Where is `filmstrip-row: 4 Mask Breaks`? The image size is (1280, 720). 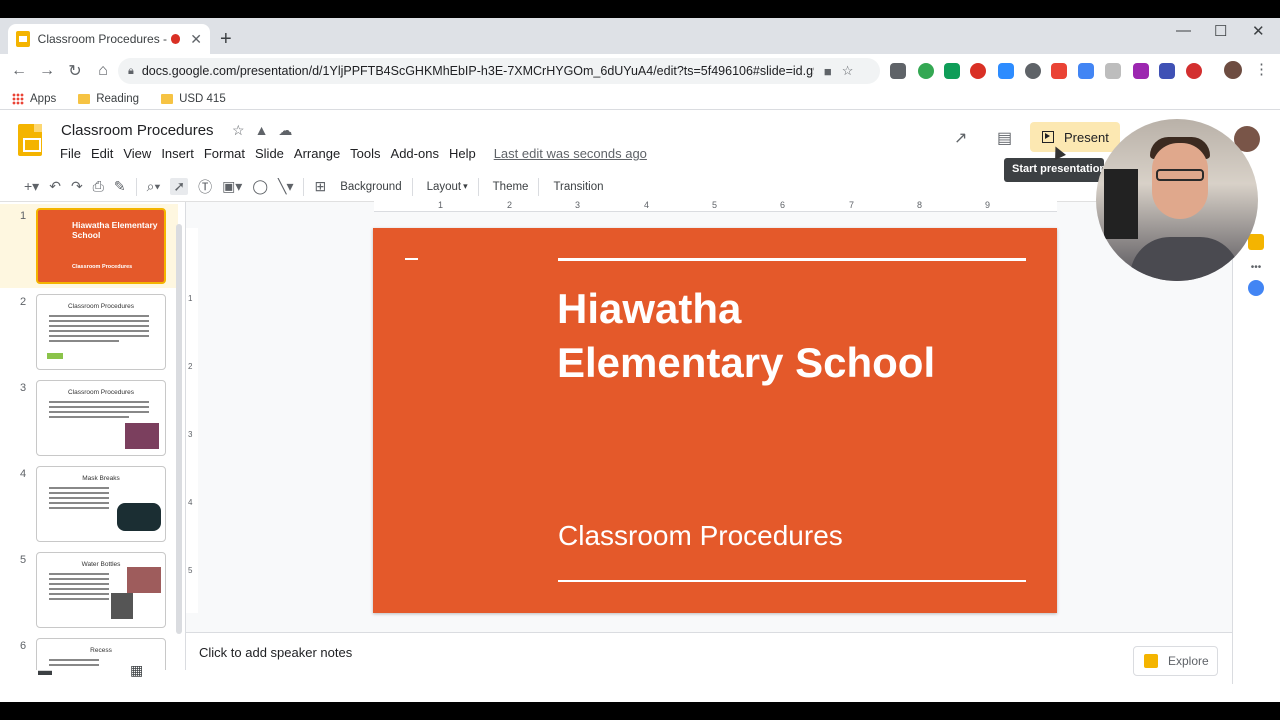 filmstrip-row: 4 Mask Breaks is located at coordinates (89, 504).